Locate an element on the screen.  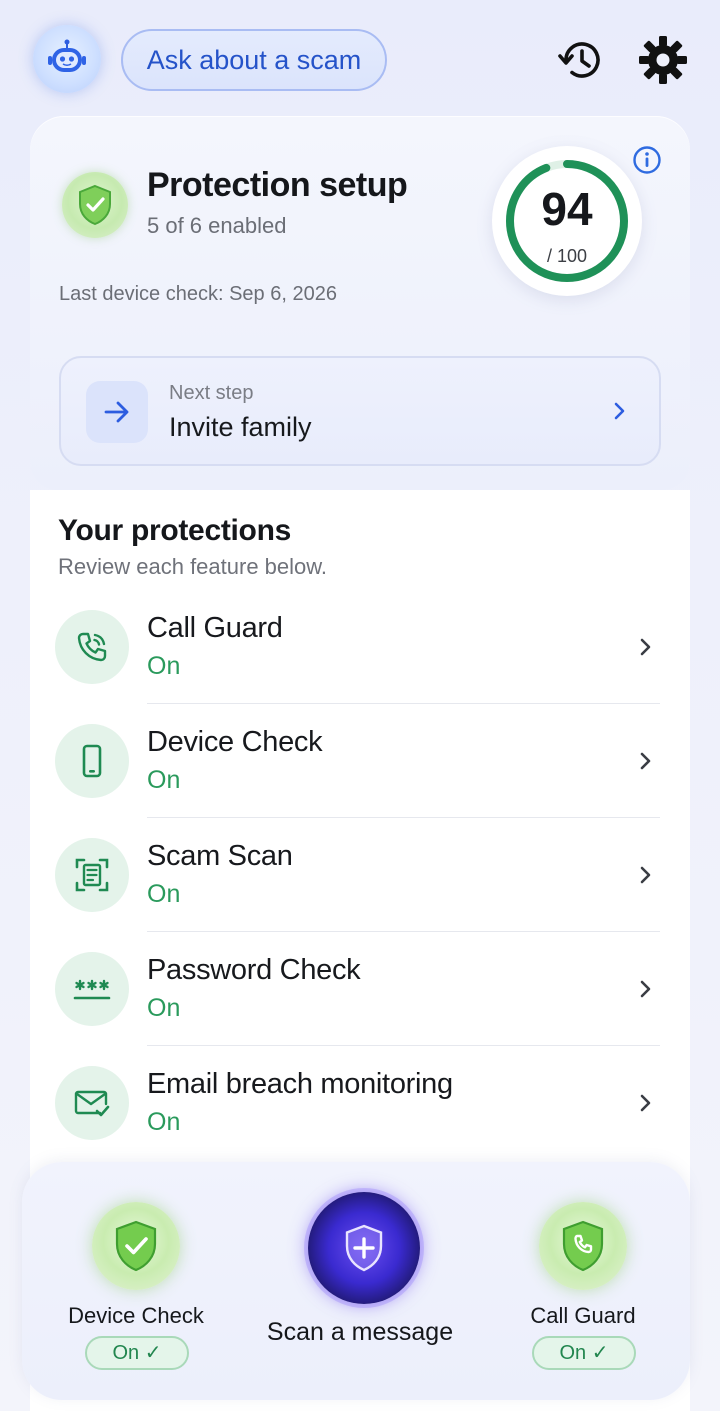
protection-name: Scam Scan is located at coordinates (220, 856).